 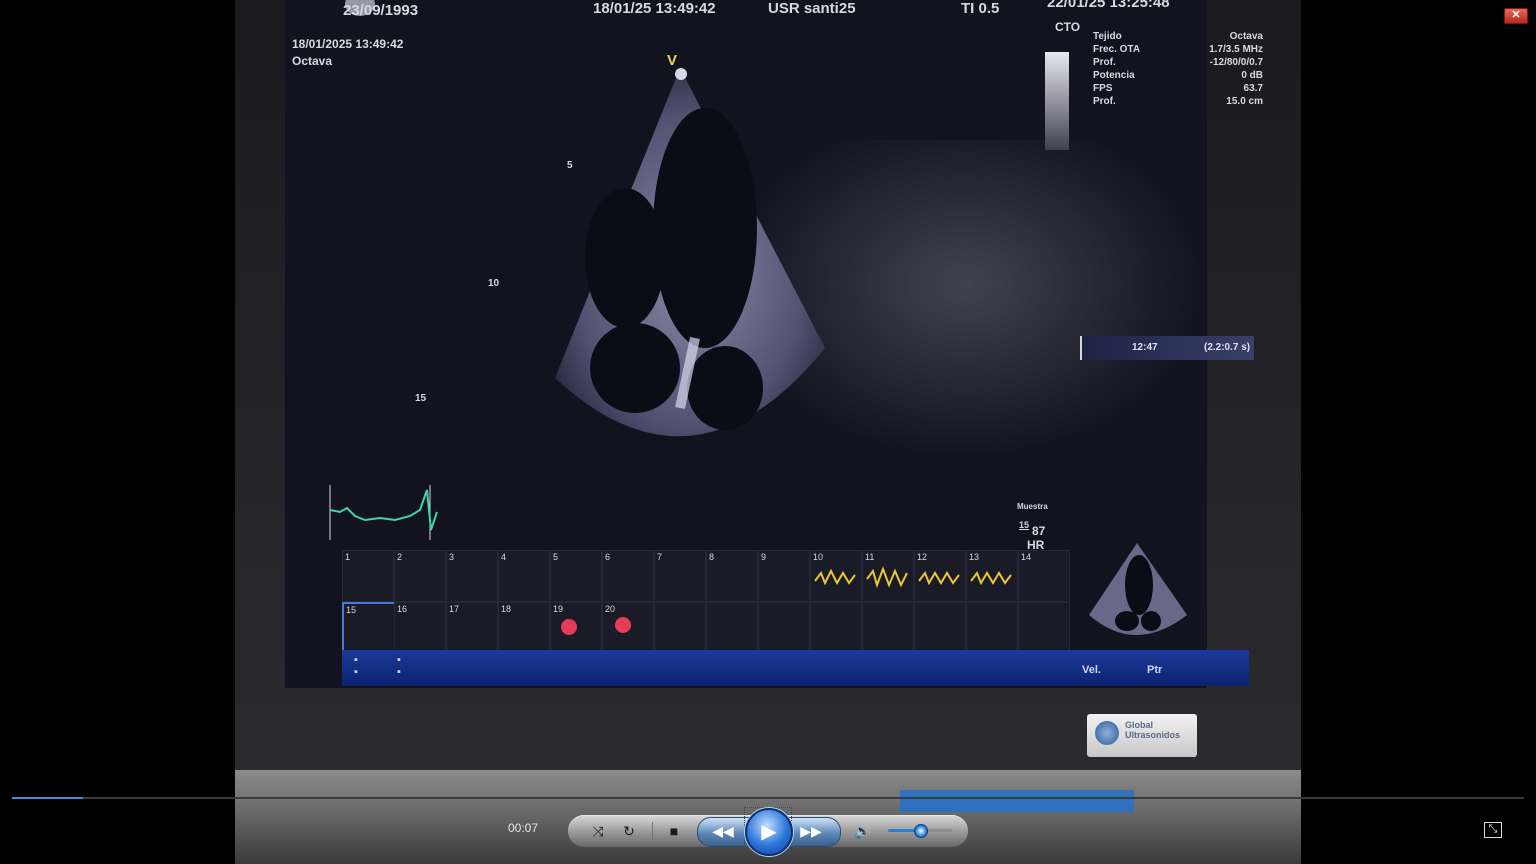 I want to click on repeat-icon: ↻, so click(x=629, y=831).